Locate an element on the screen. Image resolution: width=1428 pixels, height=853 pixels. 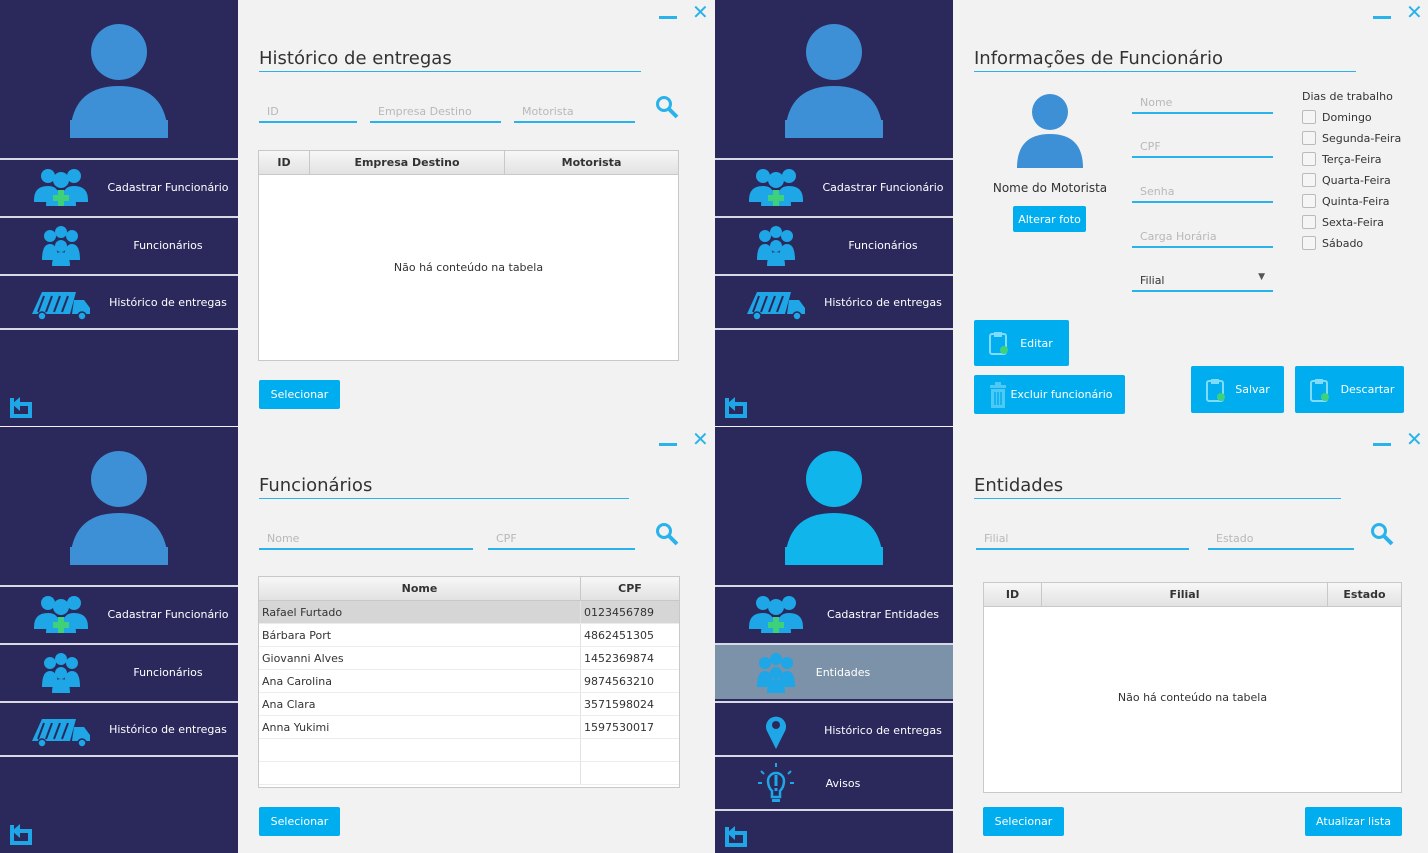
driver-photo-icon is located at coordinates (1050, 131).